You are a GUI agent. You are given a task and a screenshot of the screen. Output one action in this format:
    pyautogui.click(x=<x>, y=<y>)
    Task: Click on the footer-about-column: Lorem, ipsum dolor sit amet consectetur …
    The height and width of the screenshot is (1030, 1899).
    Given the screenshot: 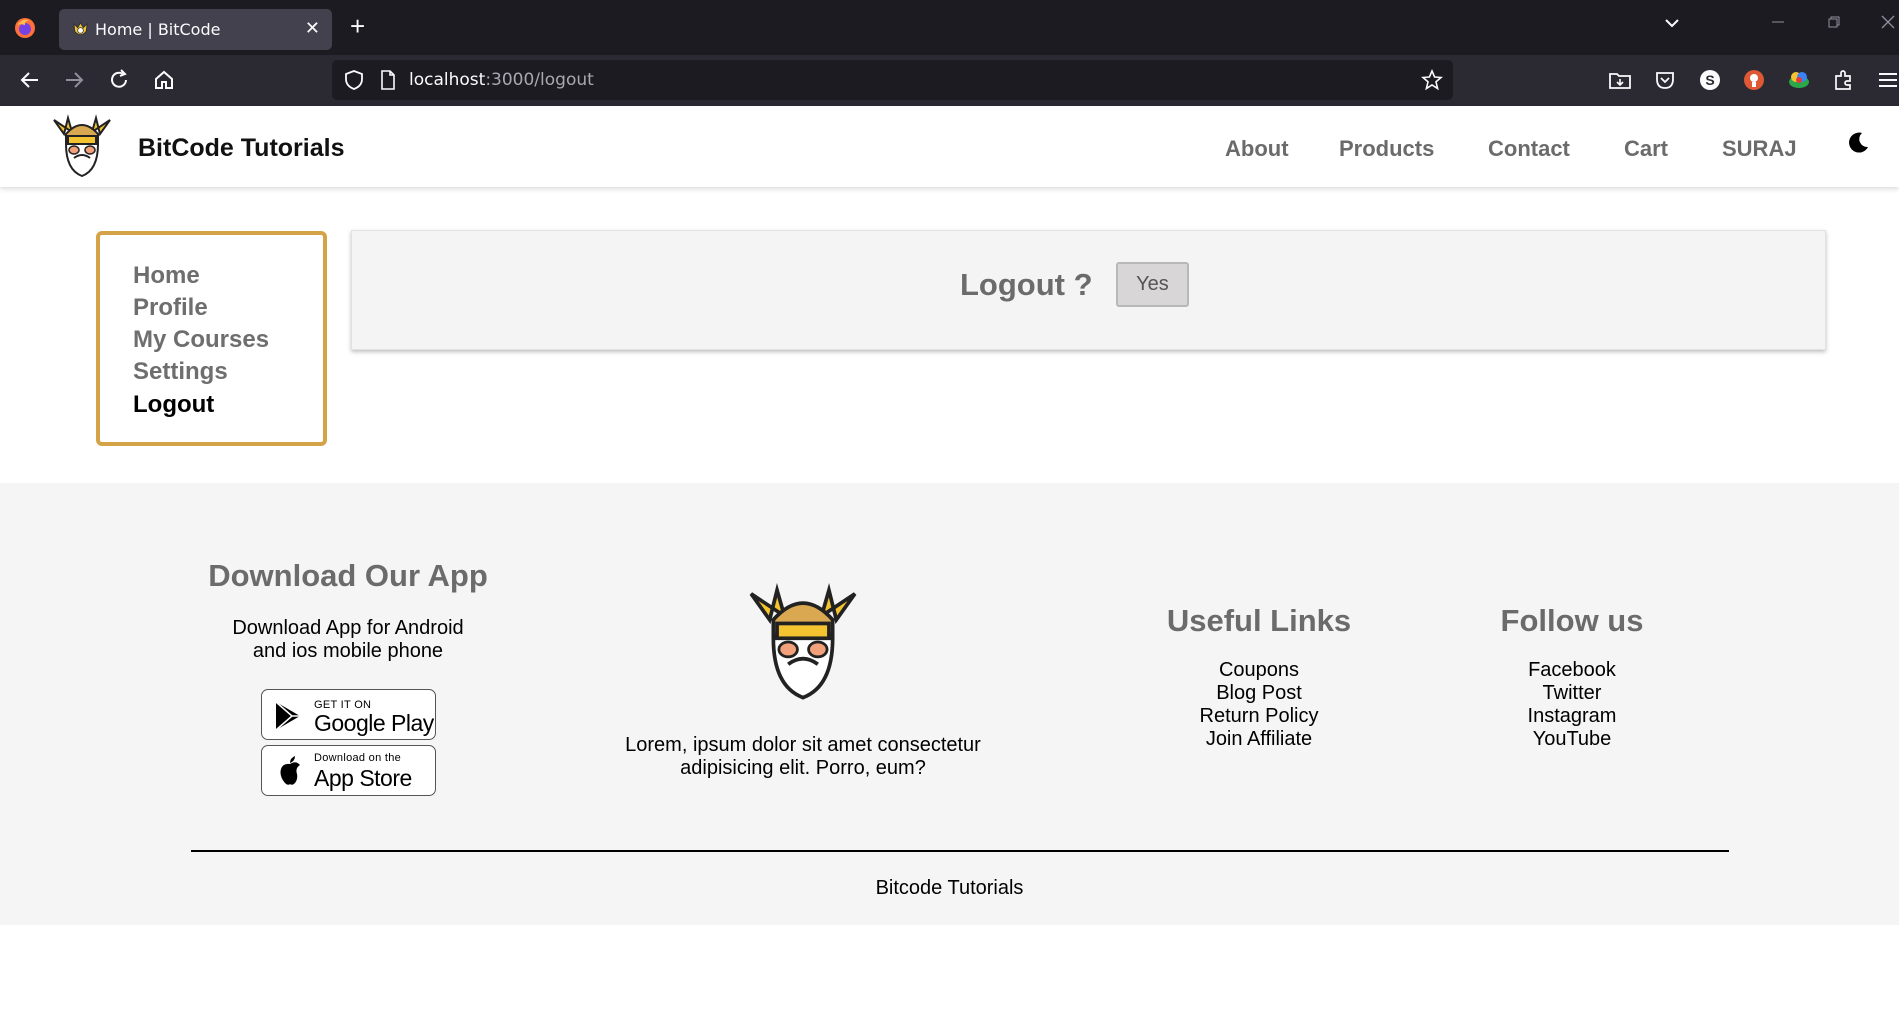 What is the action you would take?
    pyautogui.click(x=803, y=757)
    